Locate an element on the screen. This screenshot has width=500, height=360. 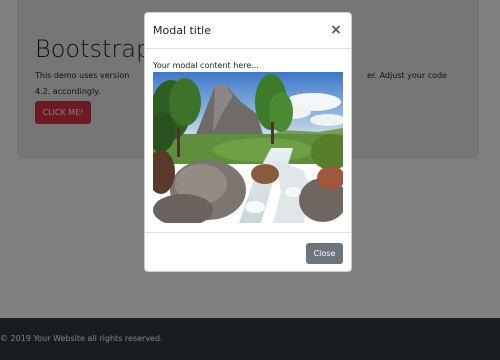
modal-header: Modal title × is located at coordinates (248, 31).